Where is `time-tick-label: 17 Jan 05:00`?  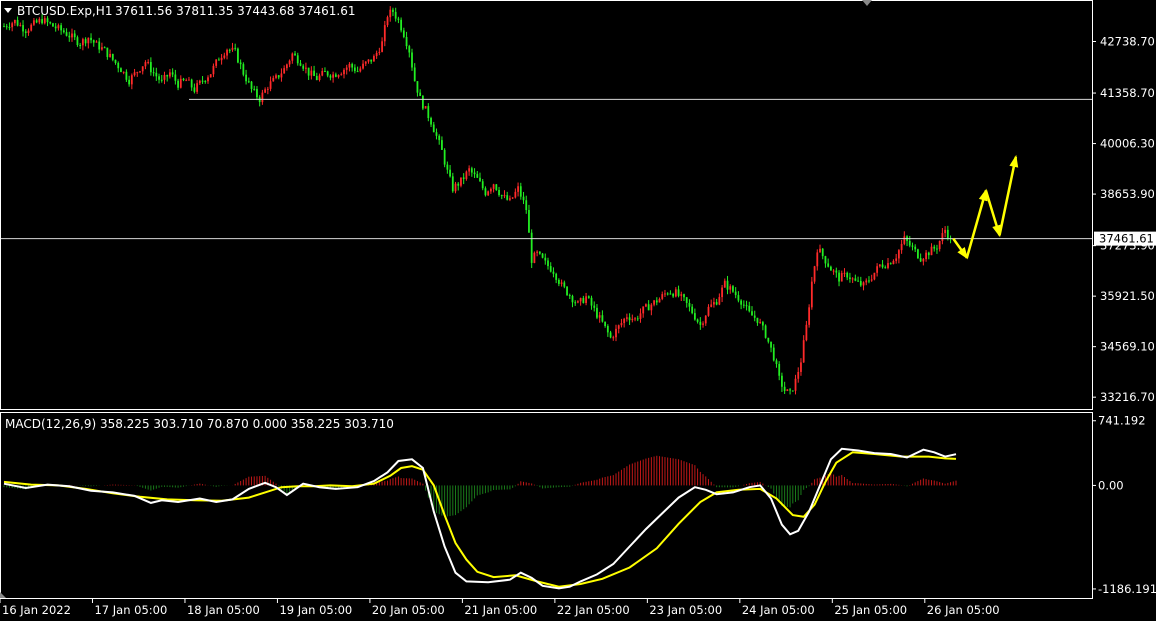
time-tick-label: 17 Jan 05:00 is located at coordinates (130, 610).